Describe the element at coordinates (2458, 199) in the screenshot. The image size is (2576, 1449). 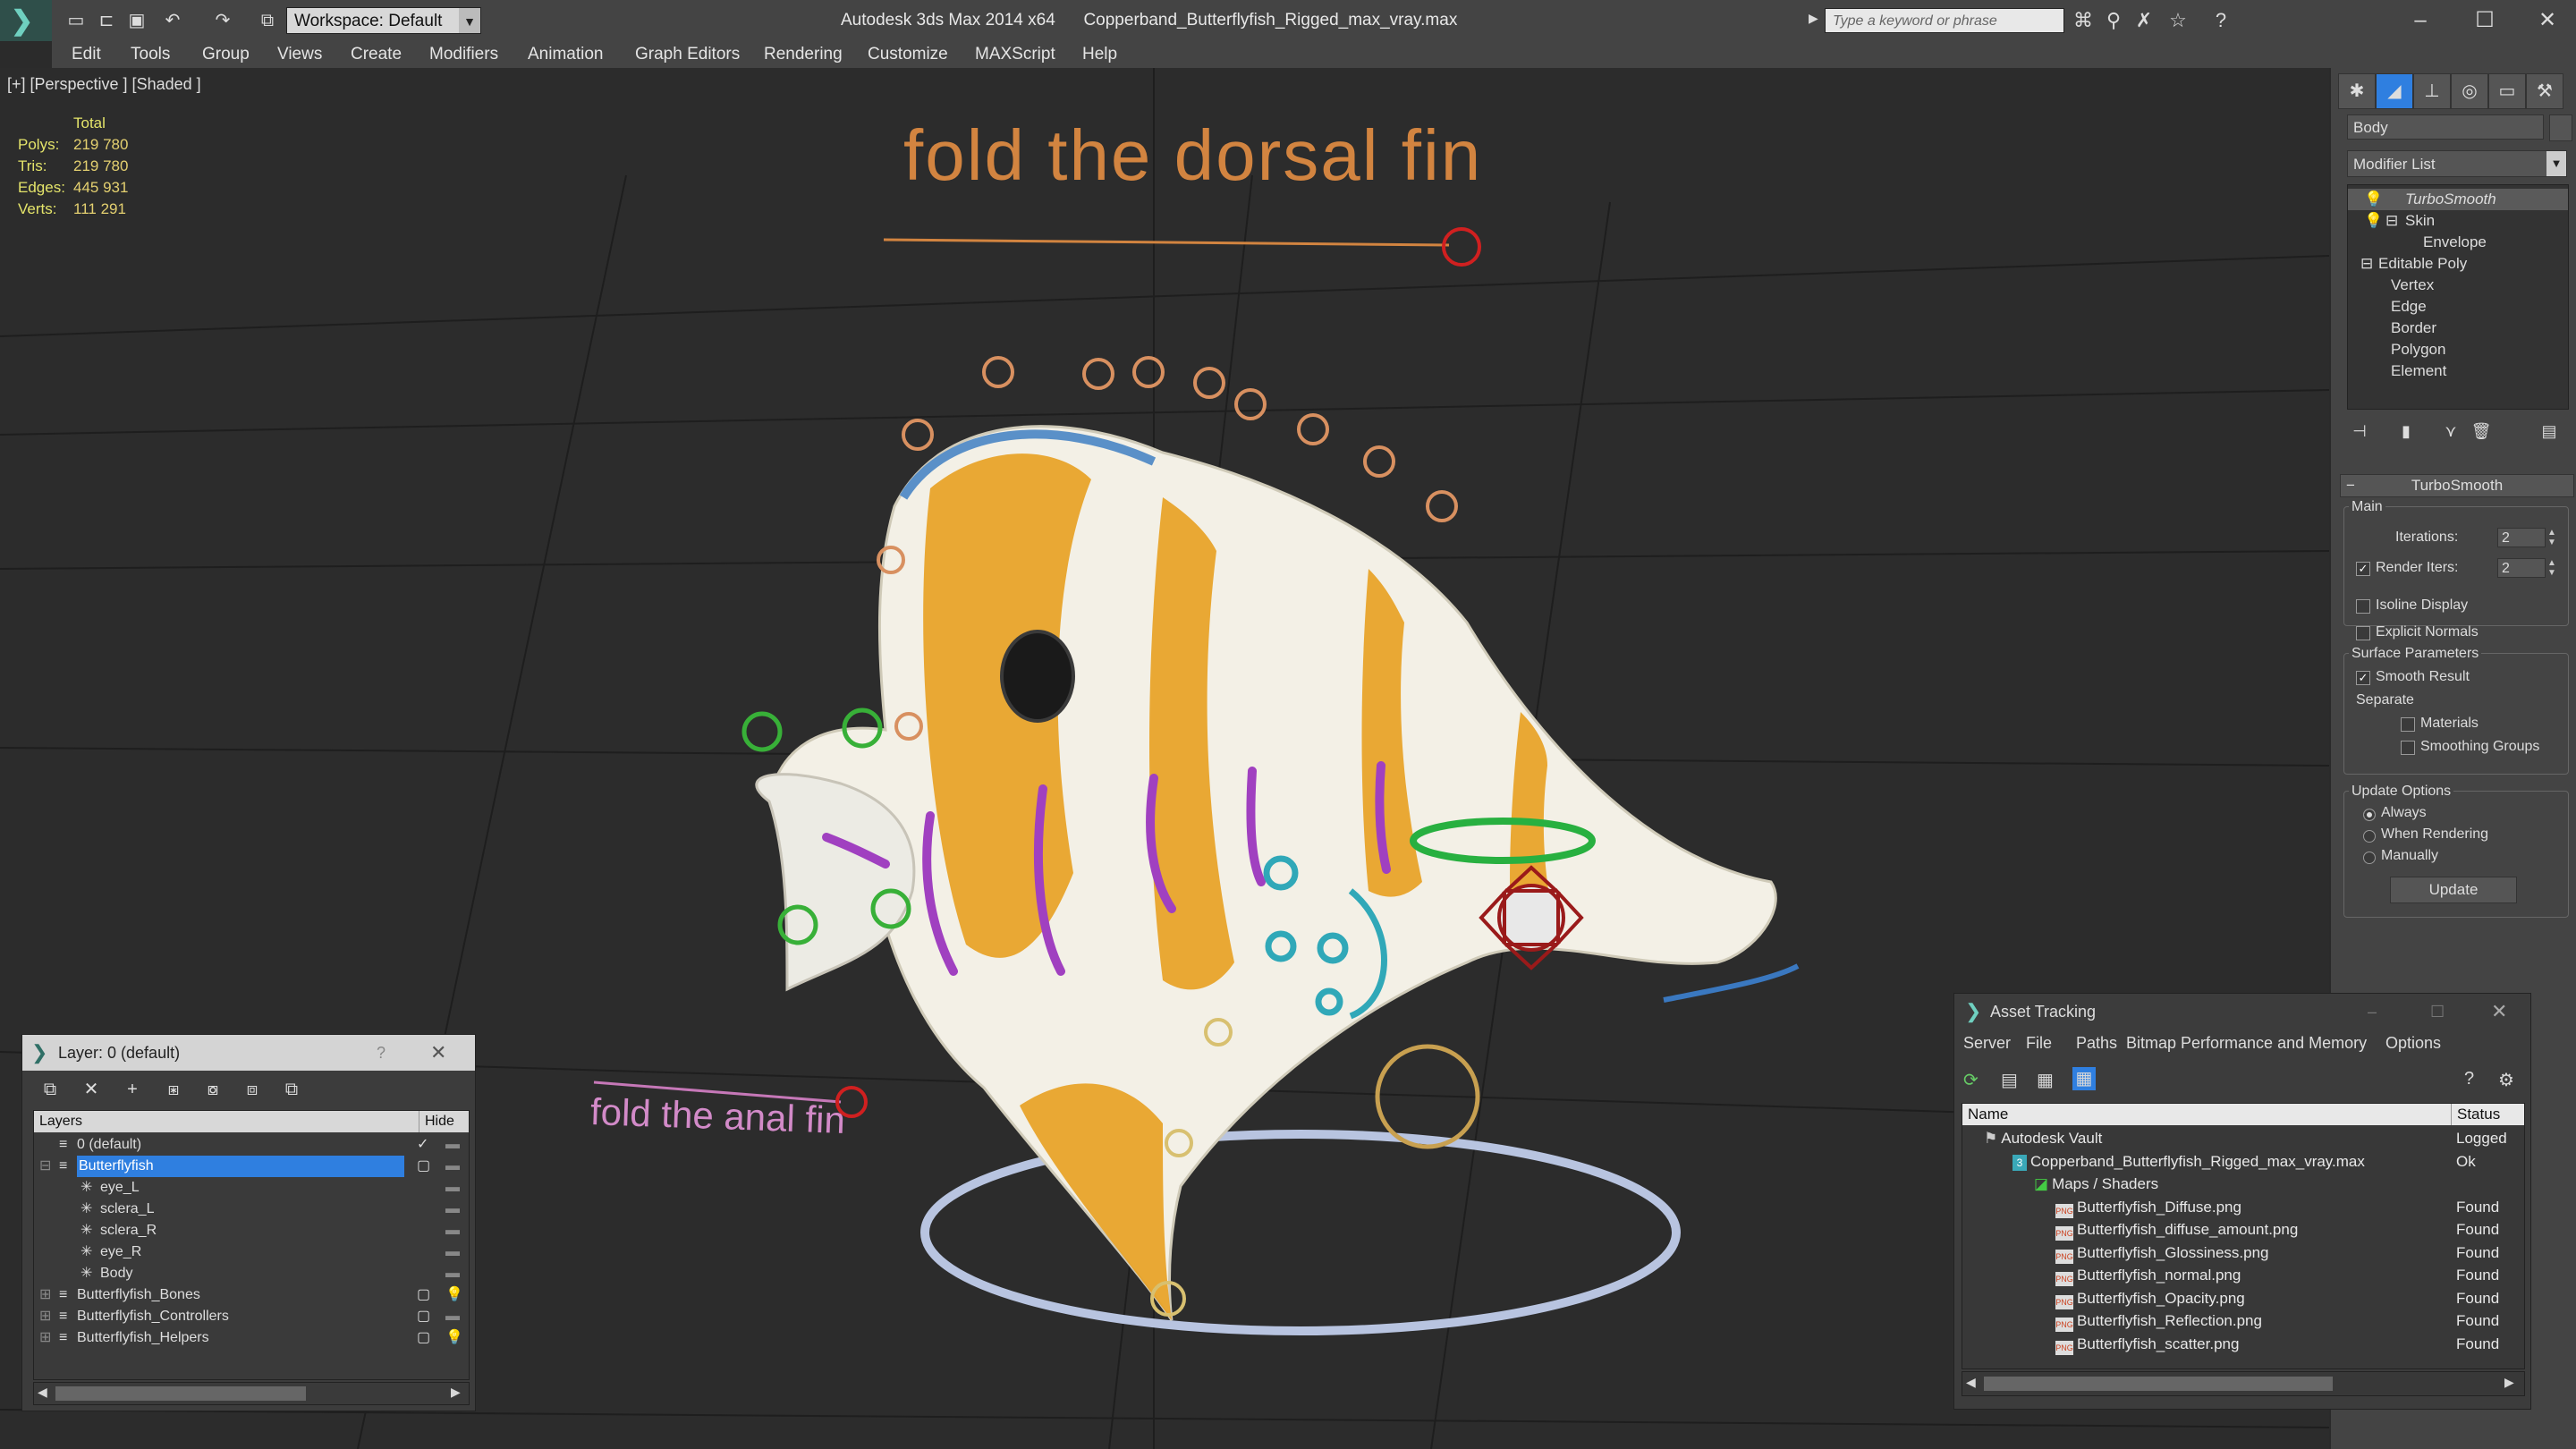
I see `stack-item-turbosmooth: 💡 TurboSmooth` at that location.